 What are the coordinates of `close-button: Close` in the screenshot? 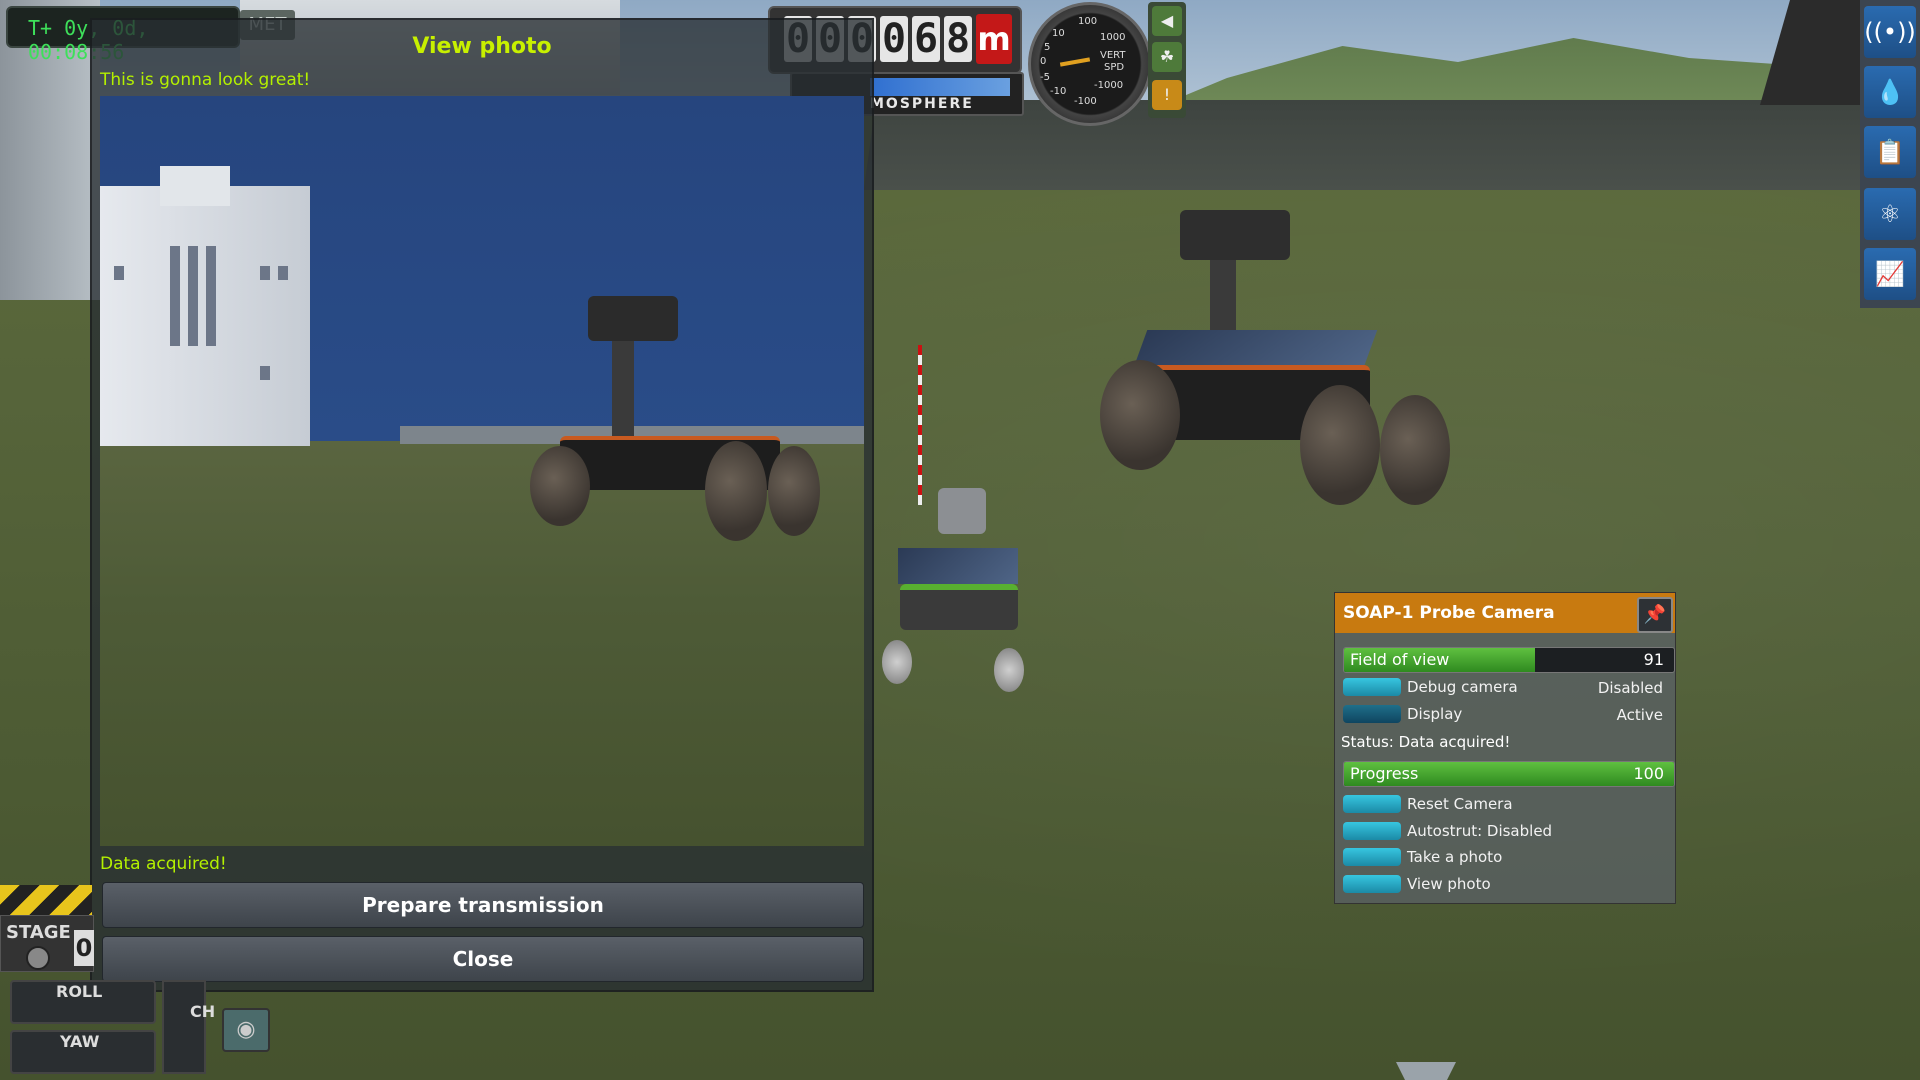 It's located at (483, 959).